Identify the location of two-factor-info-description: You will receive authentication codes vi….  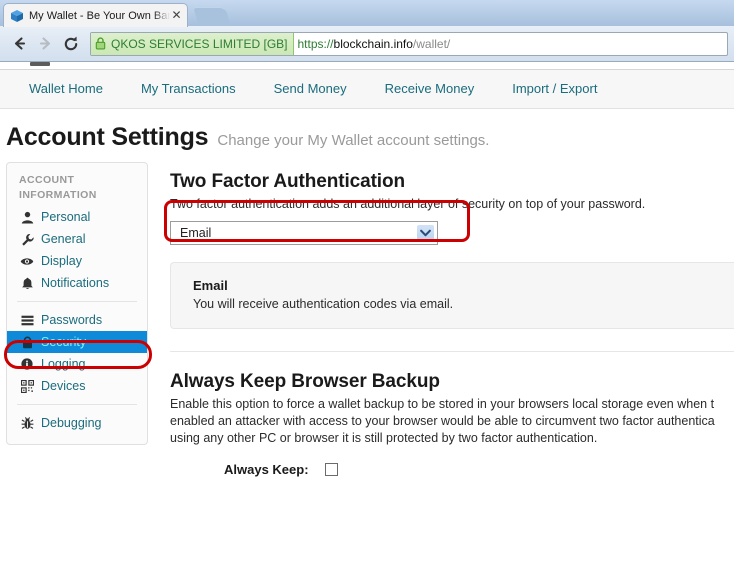
(323, 304).